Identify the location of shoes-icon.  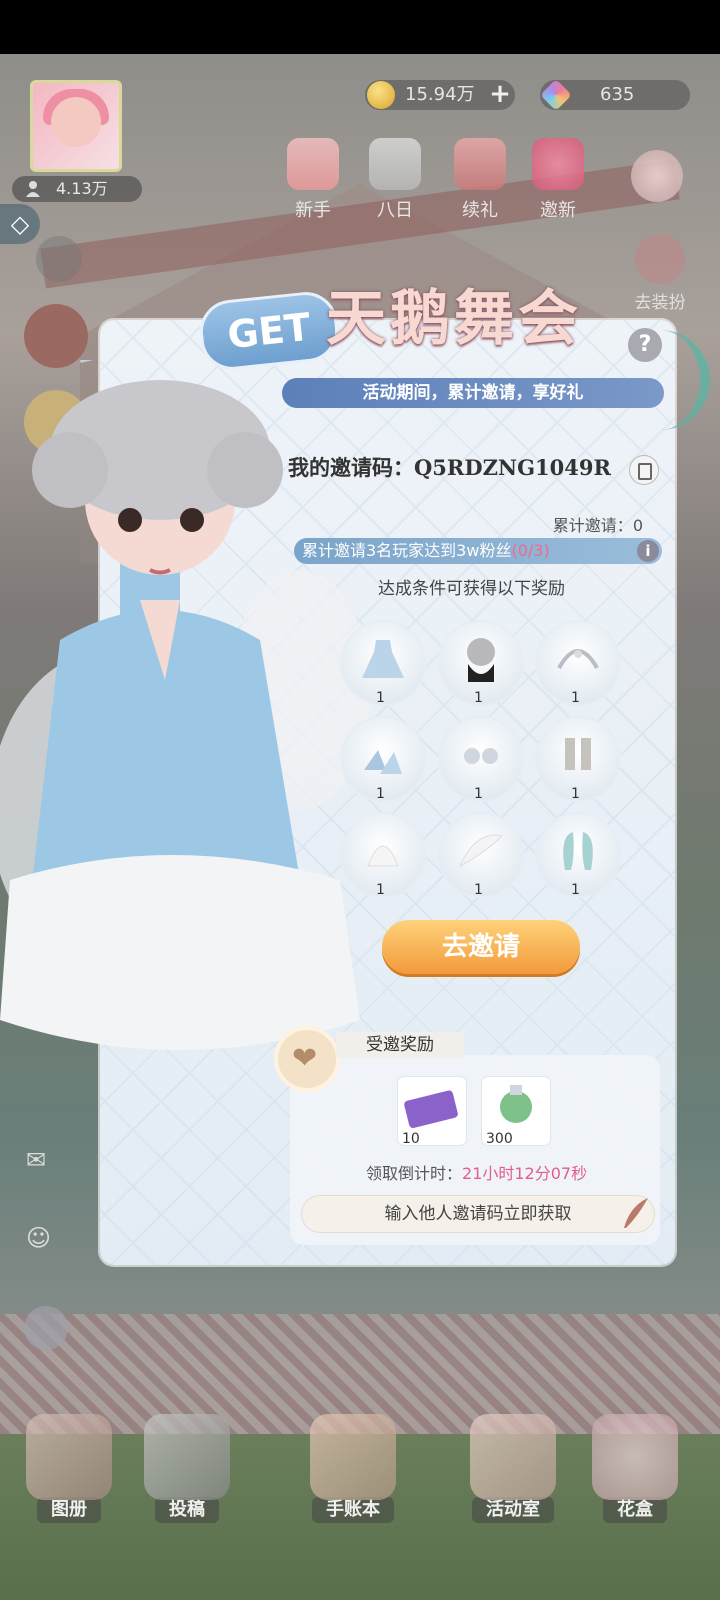
(383, 762).